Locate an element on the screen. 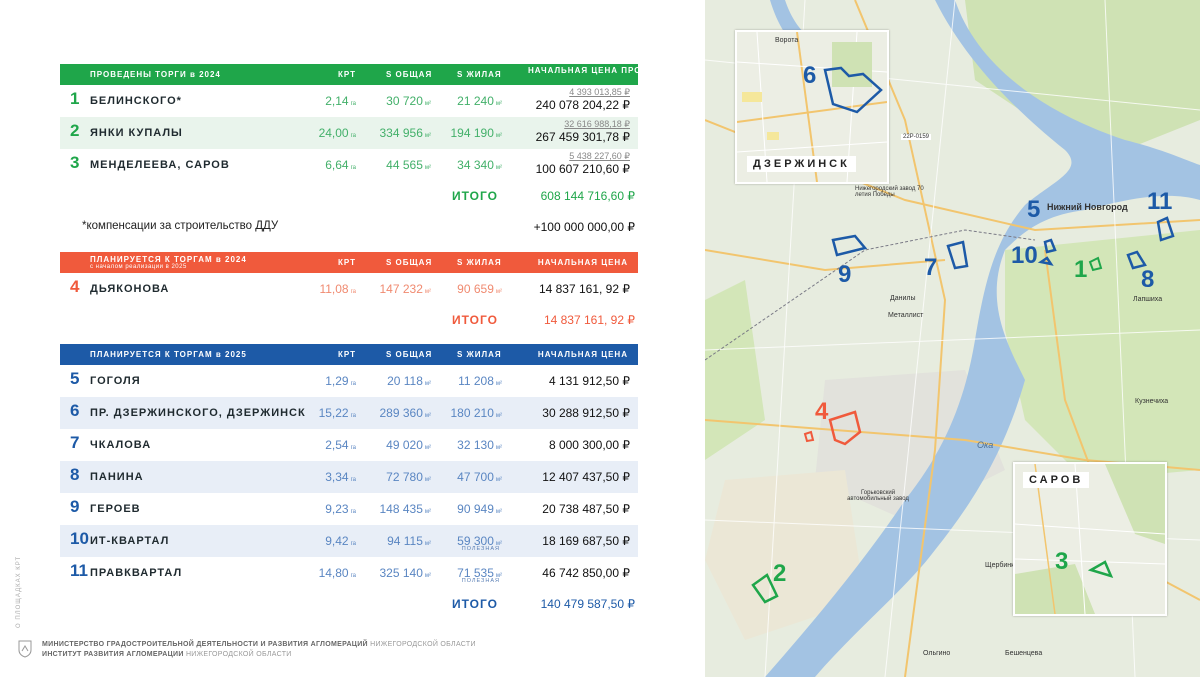  row-number: 8 is located at coordinates (75, 474).